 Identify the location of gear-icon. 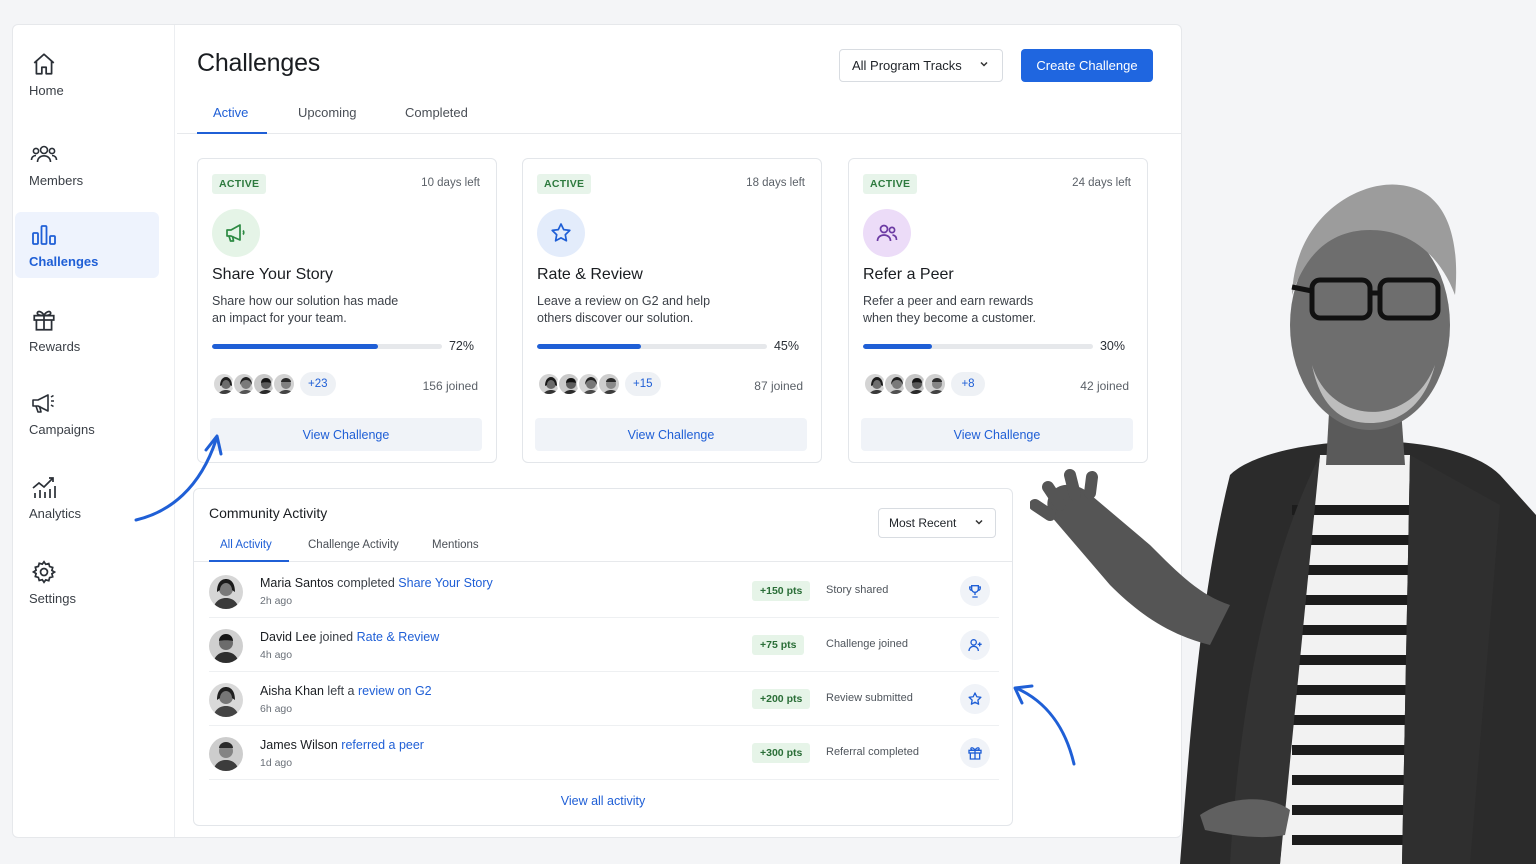
(44, 572).